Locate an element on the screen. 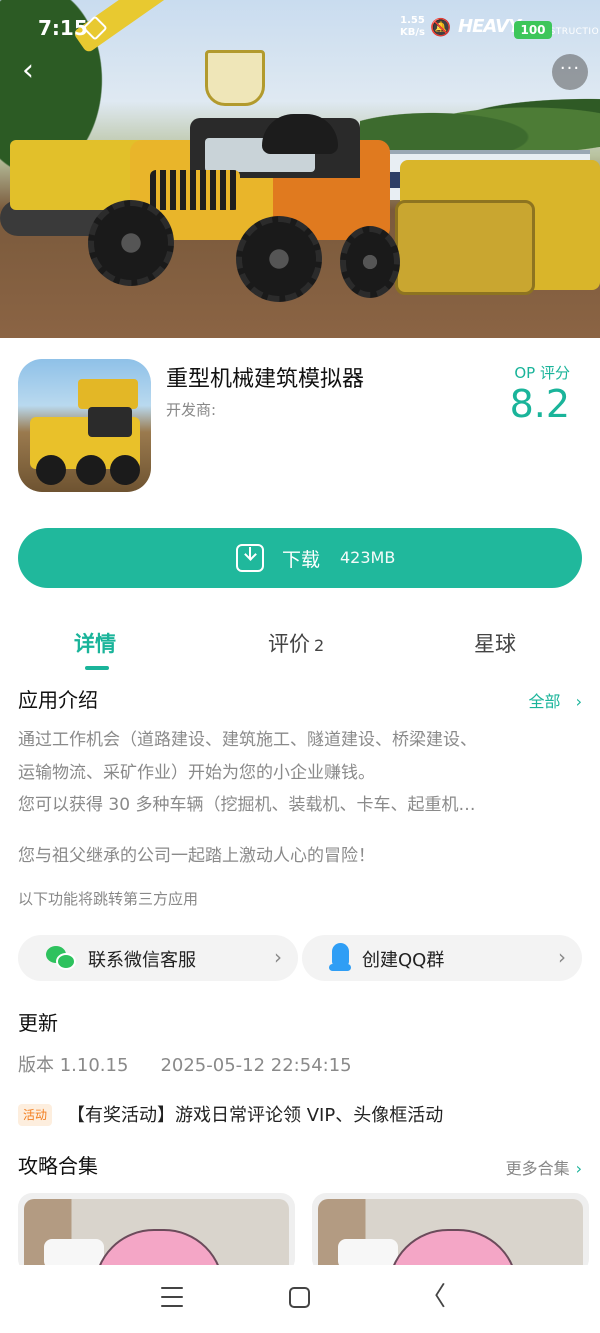  network-speed-value: 1.55 is located at coordinates (412, 20).